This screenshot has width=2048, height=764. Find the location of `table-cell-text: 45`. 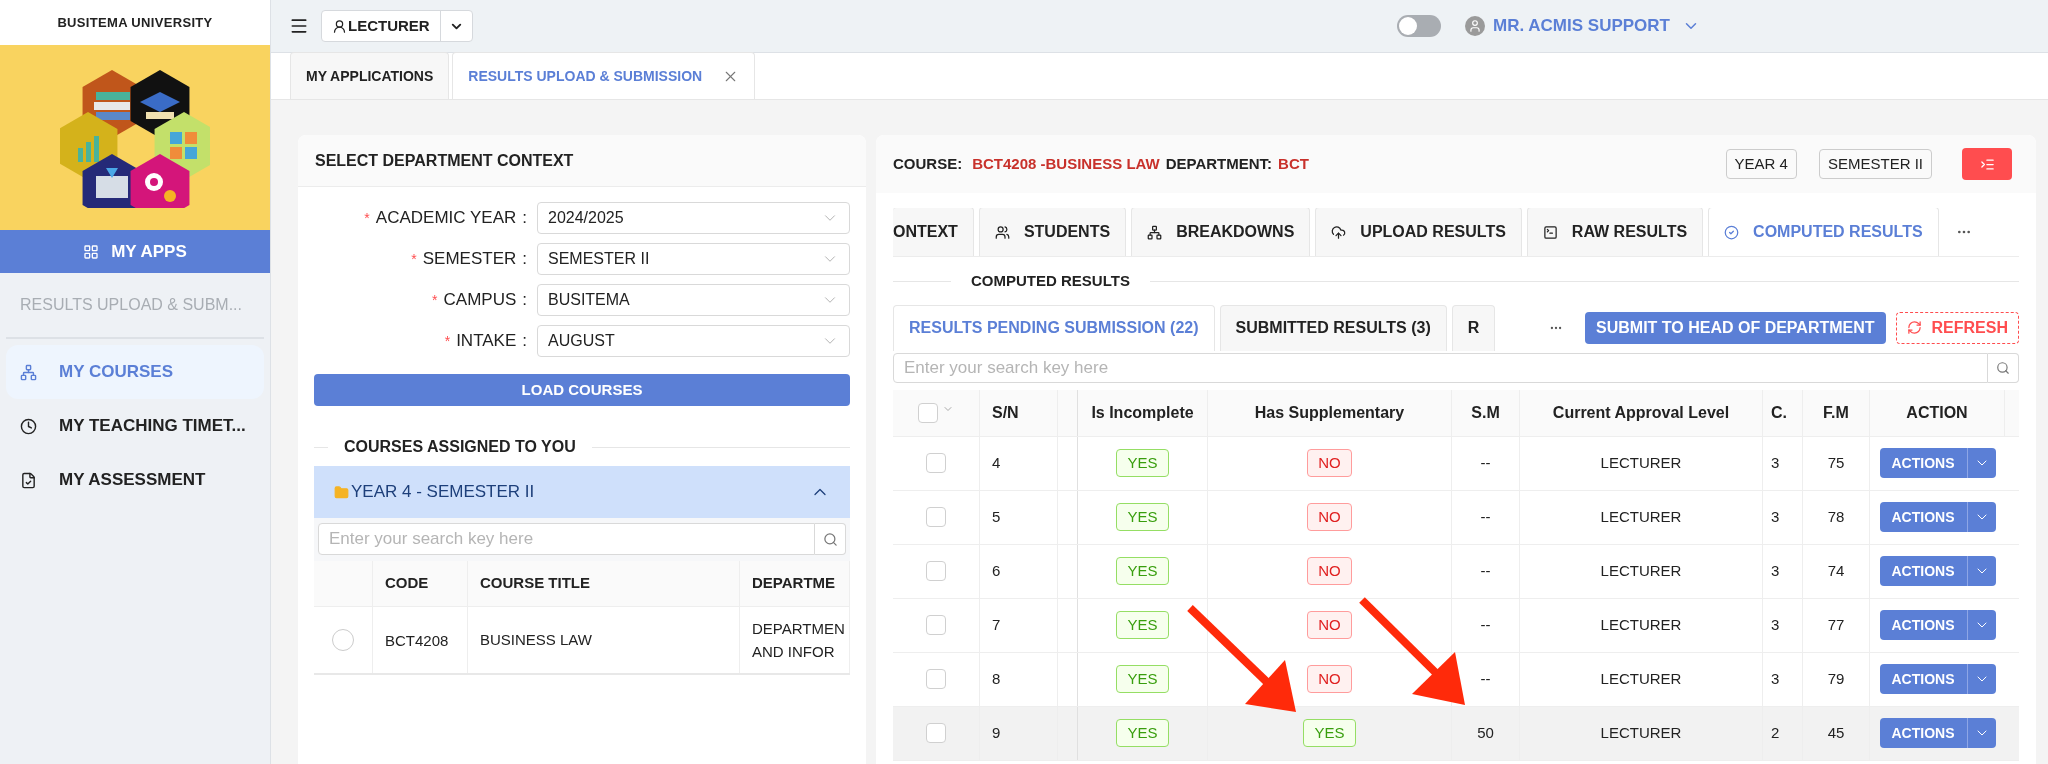

table-cell-text: 45 is located at coordinates (1836, 732).